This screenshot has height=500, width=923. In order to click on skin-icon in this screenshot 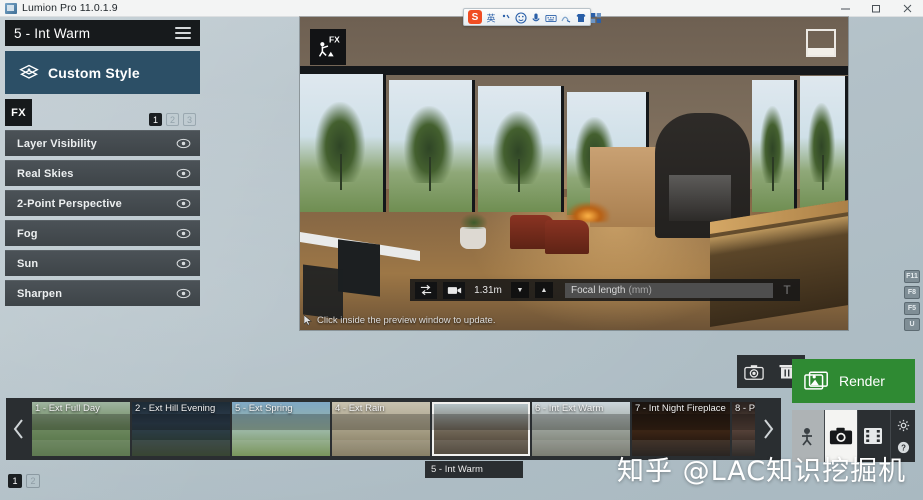, I will do `click(581, 17)`.